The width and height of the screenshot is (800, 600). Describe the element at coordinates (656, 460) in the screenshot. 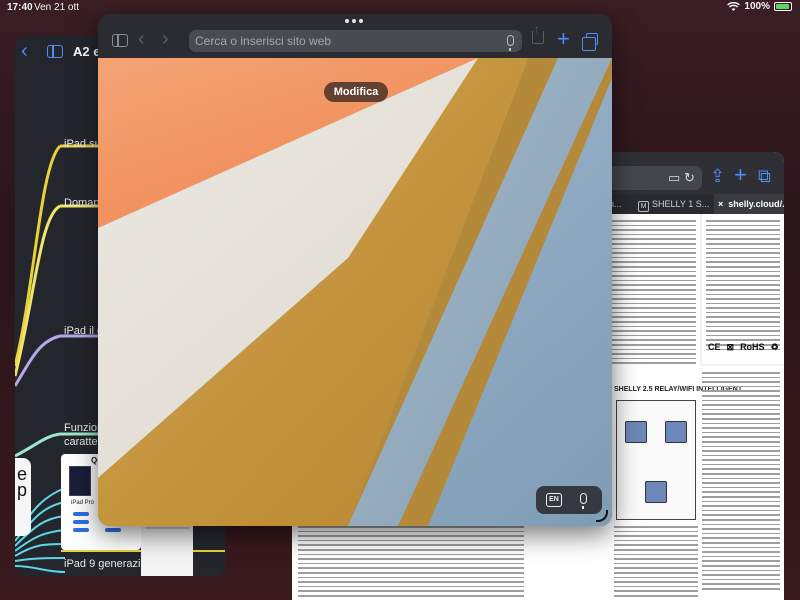

I see `wiring-diagram` at that location.